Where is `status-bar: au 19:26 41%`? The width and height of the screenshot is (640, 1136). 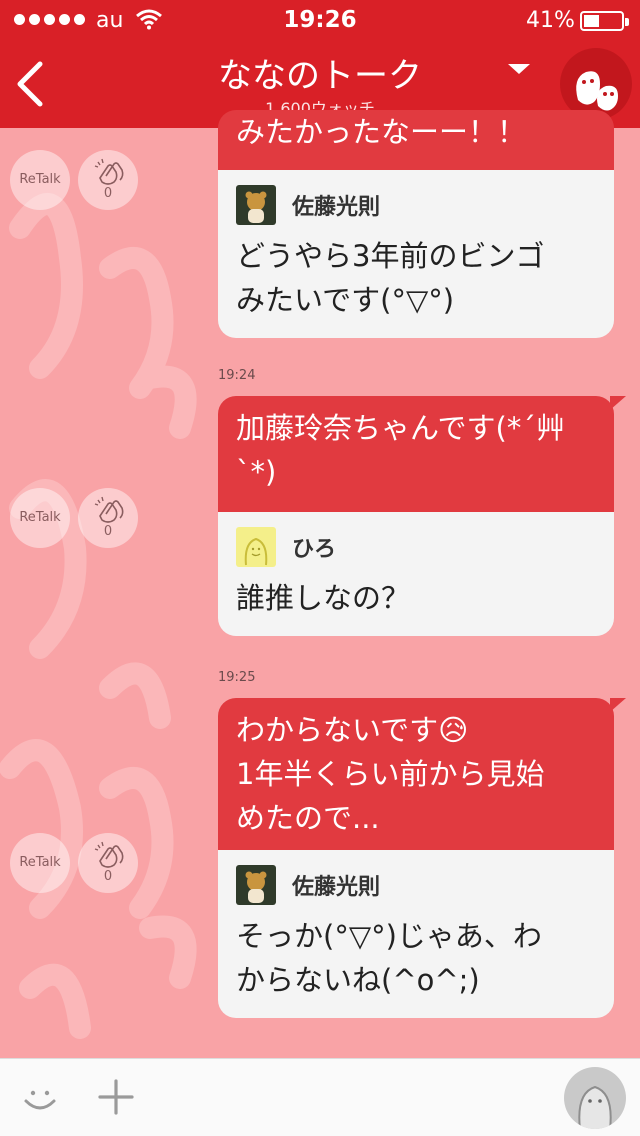
status-bar: au 19:26 41% is located at coordinates (320, 20).